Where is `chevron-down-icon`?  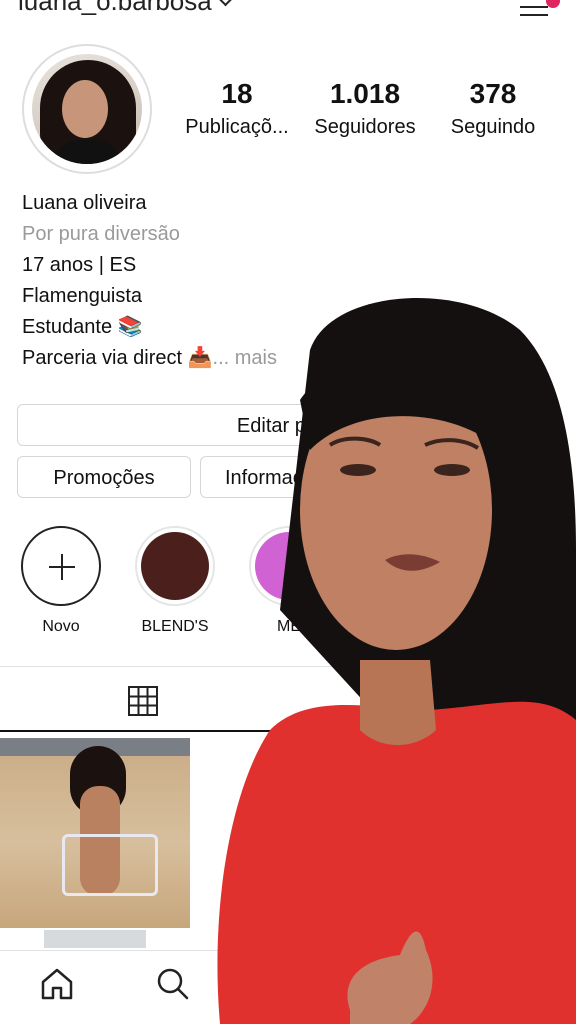 chevron-down-icon is located at coordinates (225, 3).